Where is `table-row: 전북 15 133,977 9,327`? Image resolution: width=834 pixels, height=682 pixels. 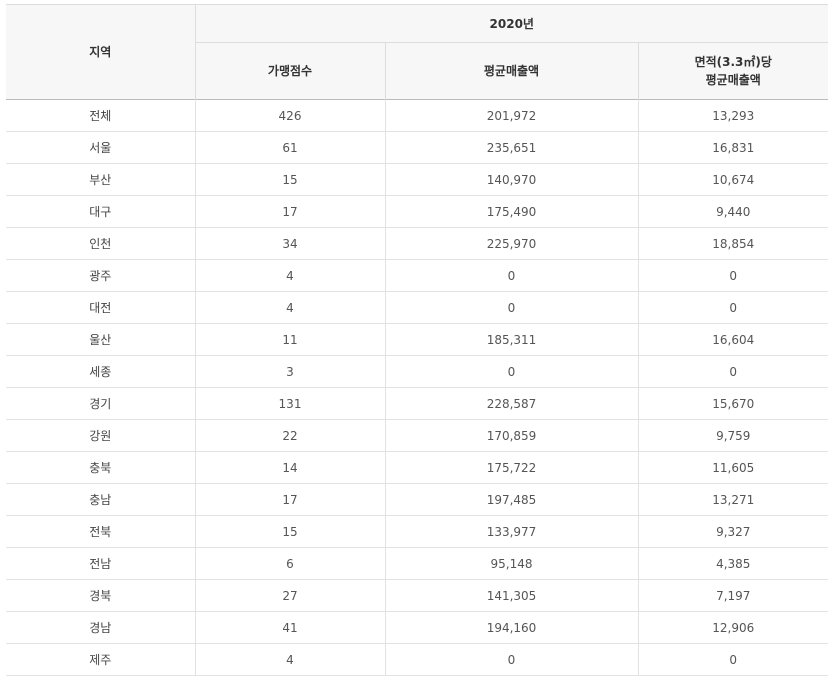 table-row: 전북 15 133,977 9,327 is located at coordinates (417, 531).